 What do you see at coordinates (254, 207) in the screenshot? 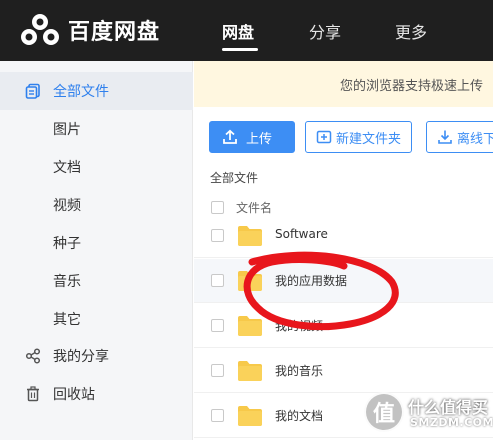
I see `column-header-filename: 文件名` at bounding box center [254, 207].